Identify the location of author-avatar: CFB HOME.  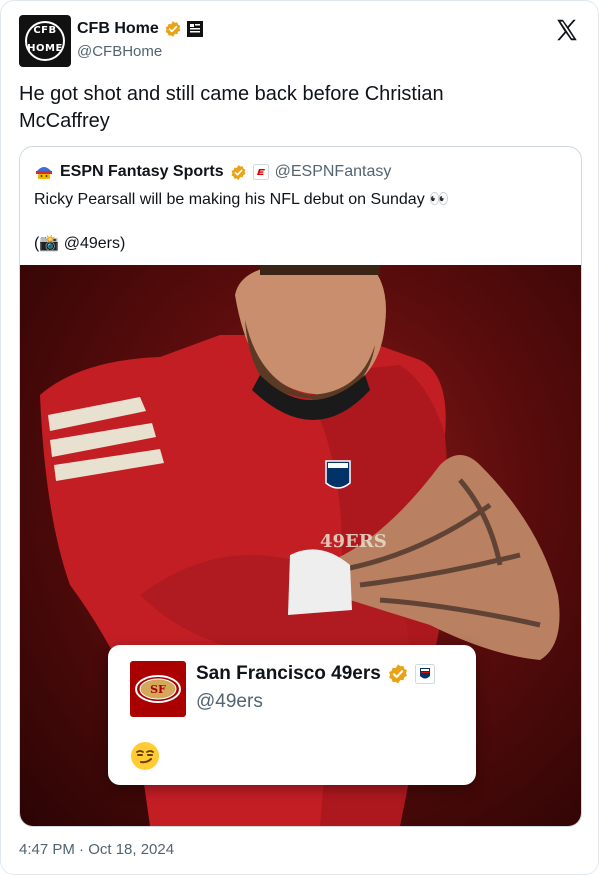
(45, 41).